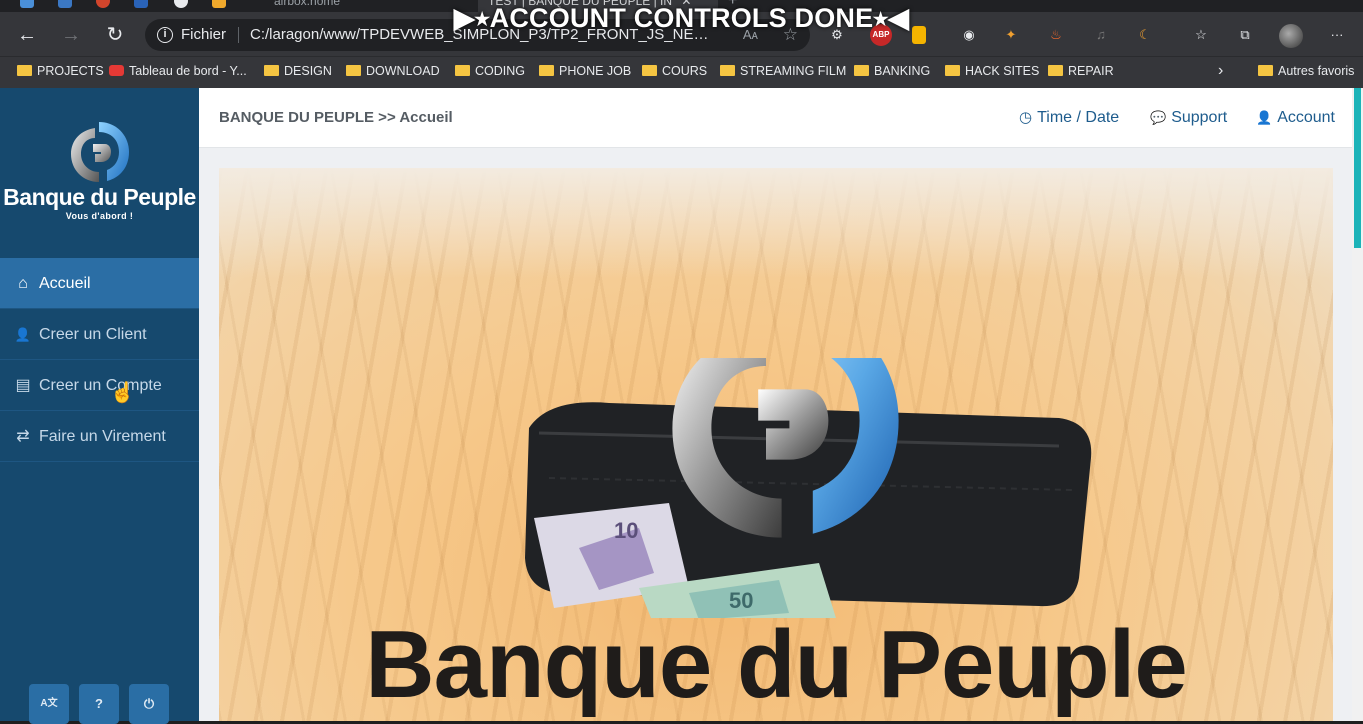 Image resolution: width=1363 pixels, height=724 pixels. What do you see at coordinates (490, 71) in the screenshot?
I see `bookmark-coding: CODING` at bounding box center [490, 71].